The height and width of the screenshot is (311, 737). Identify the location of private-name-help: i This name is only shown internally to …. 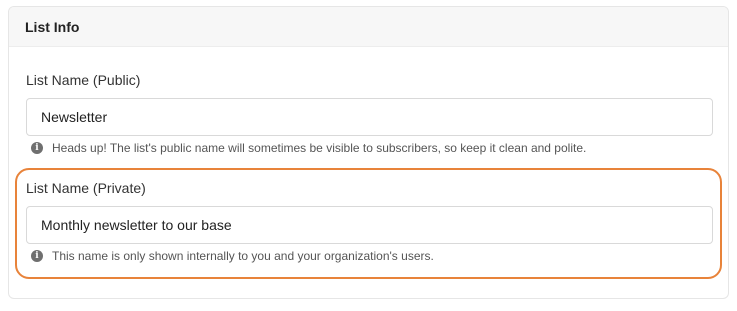
(369, 256).